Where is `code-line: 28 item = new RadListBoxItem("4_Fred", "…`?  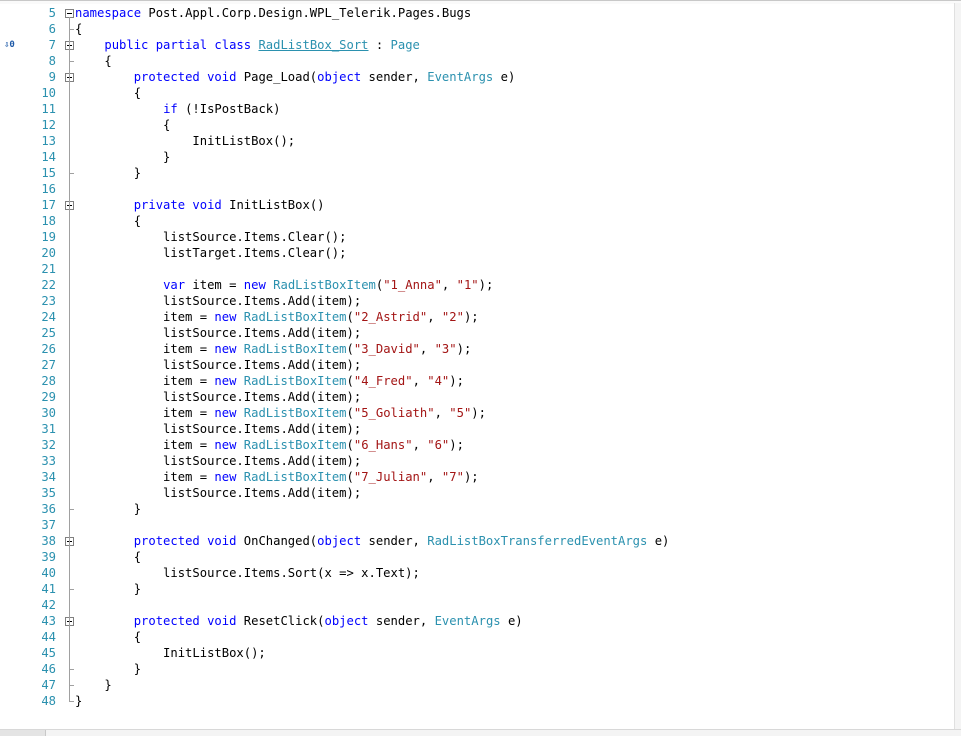
code-line: 28 item = new RadListBoxItem("4_Fred", "… is located at coordinates (477, 381).